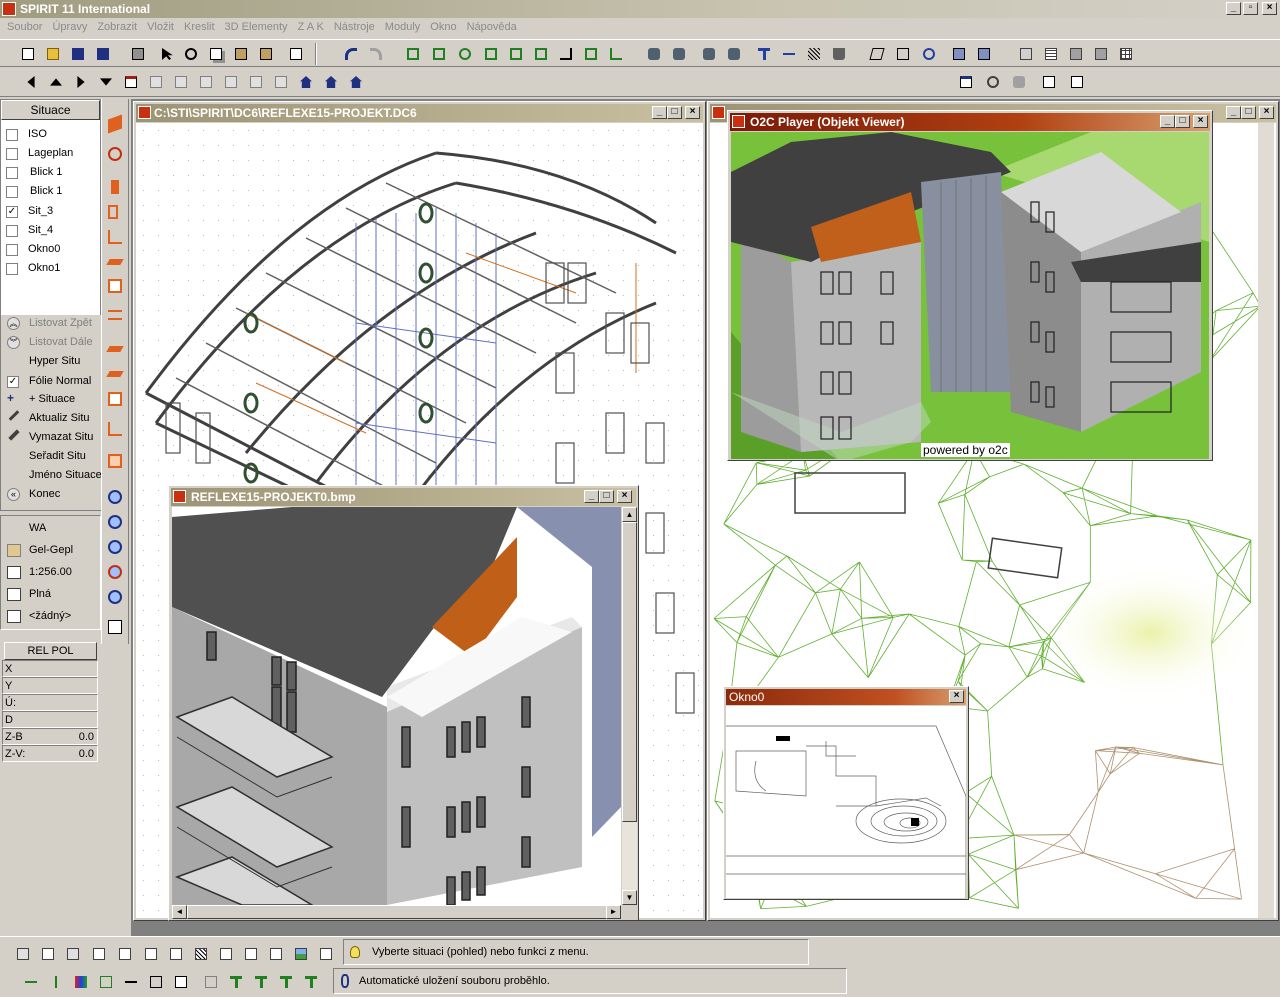 The width and height of the screenshot is (1280, 997). What do you see at coordinates (295, 53) in the screenshot?
I see `properties-button` at bounding box center [295, 53].